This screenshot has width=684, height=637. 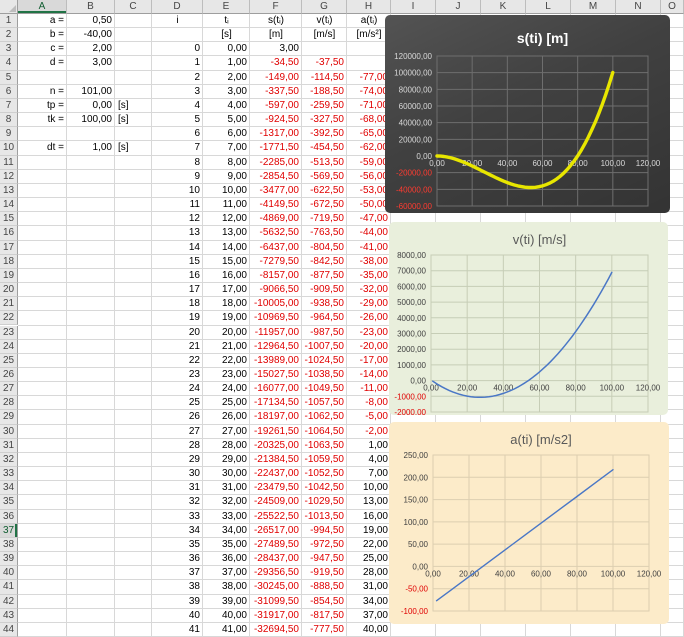 I want to click on cell-D5: 2, so click(x=177, y=78).